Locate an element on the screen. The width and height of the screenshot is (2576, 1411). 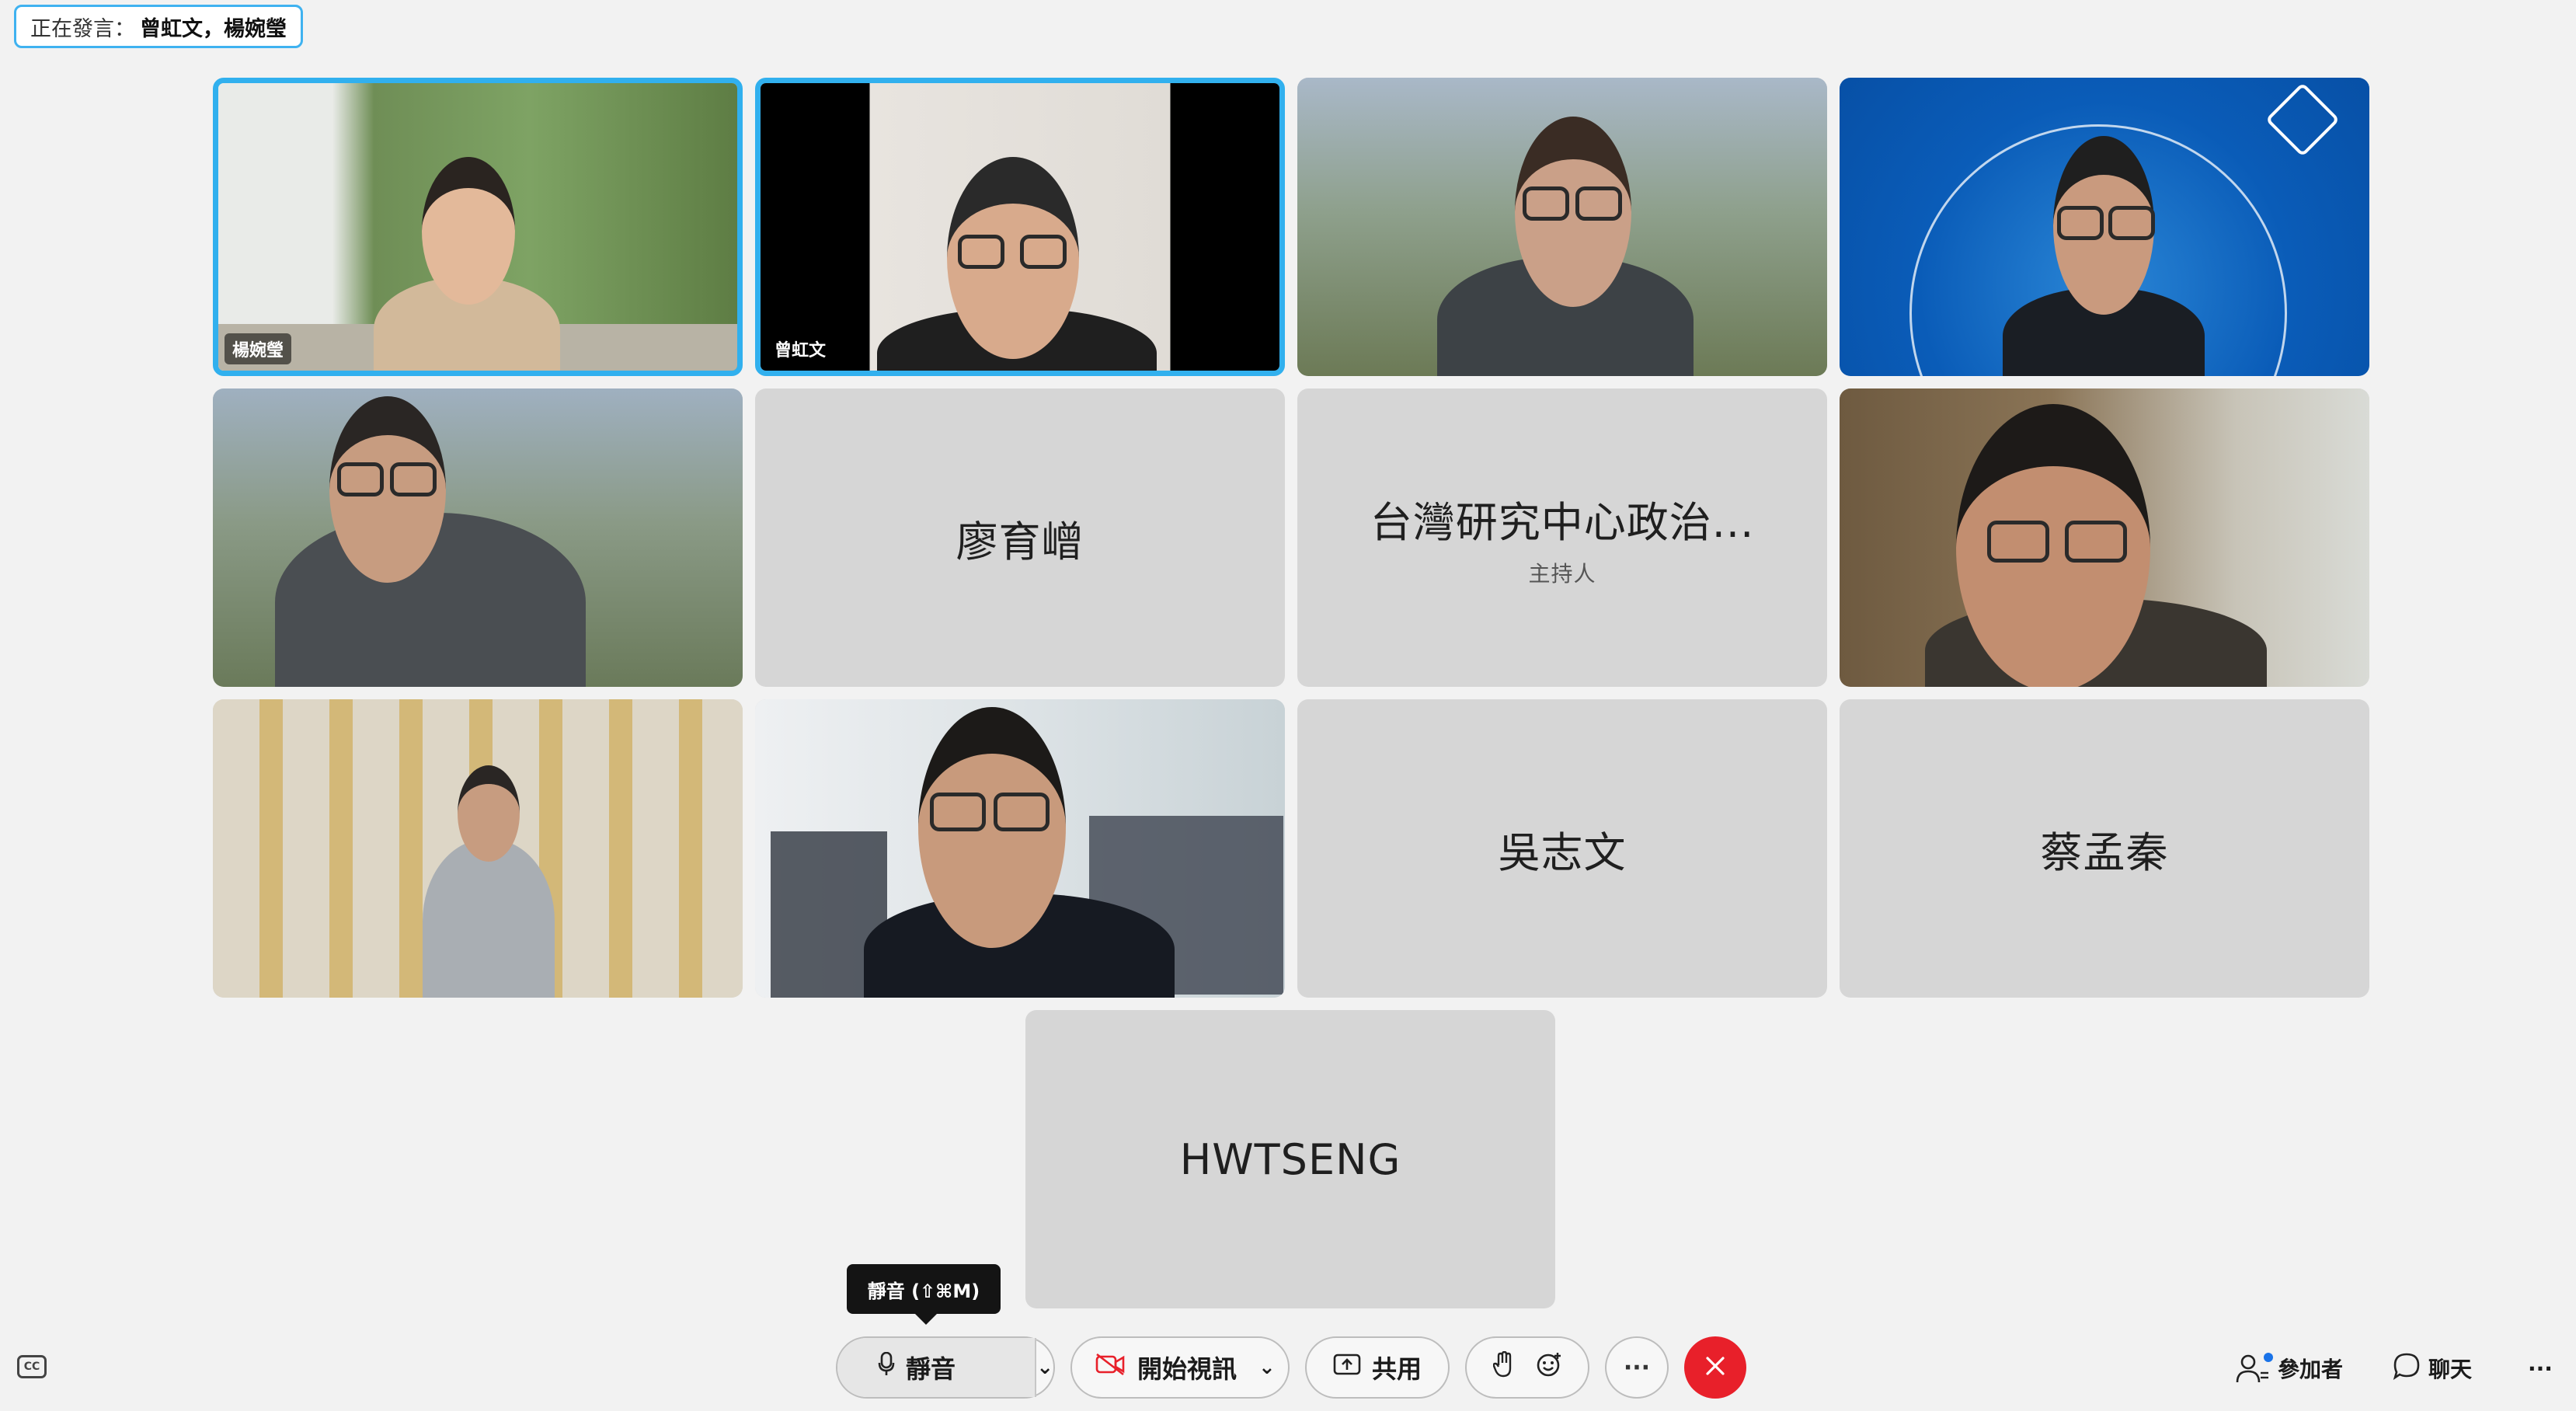
more-options-button: ··· is located at coordinates (1637, 1367).